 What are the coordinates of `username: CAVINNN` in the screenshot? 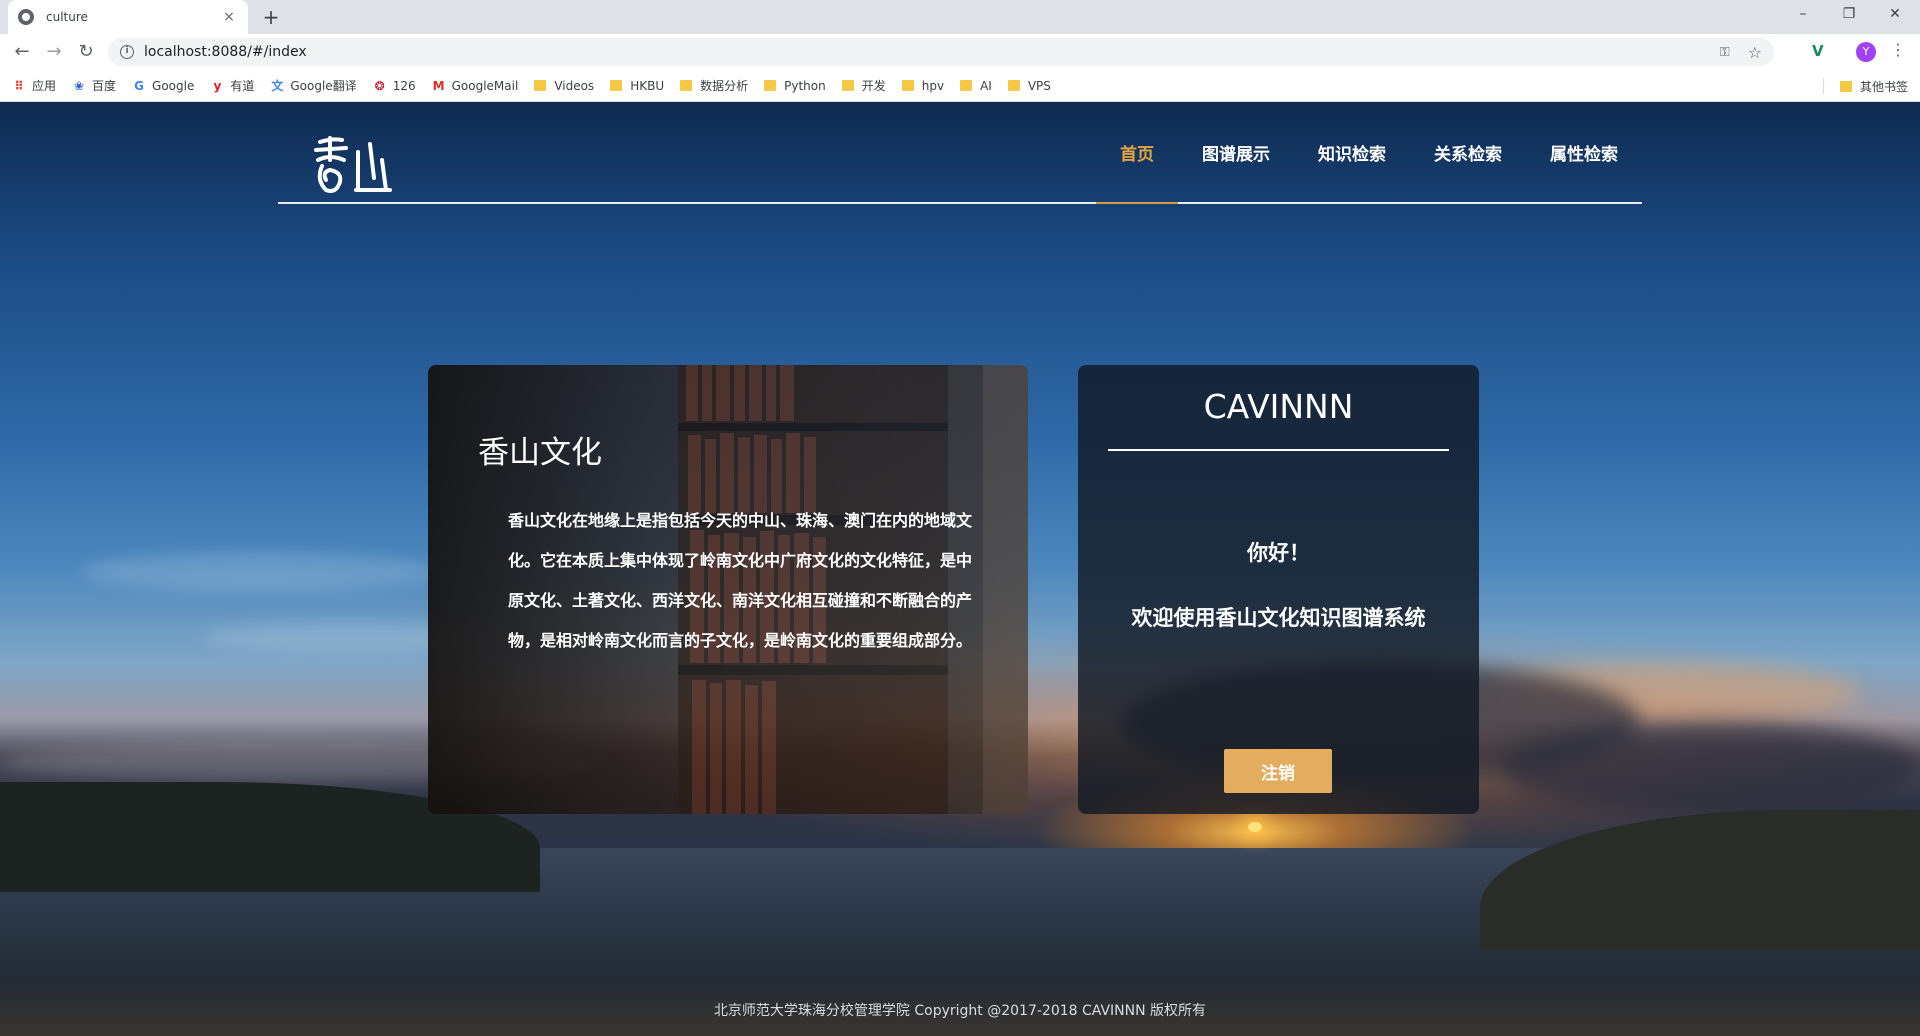 It's located at (1278, 406).